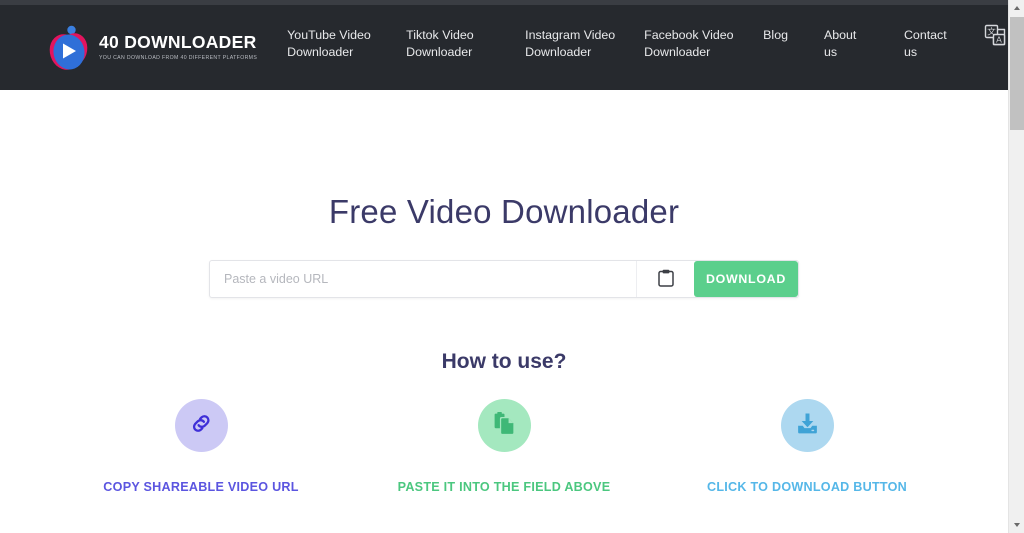 This screenshot has height=533, width=1024. Describe the element at coordinates (840, 35) in the screenshot. I see `nav-label-line1: About` at that location.